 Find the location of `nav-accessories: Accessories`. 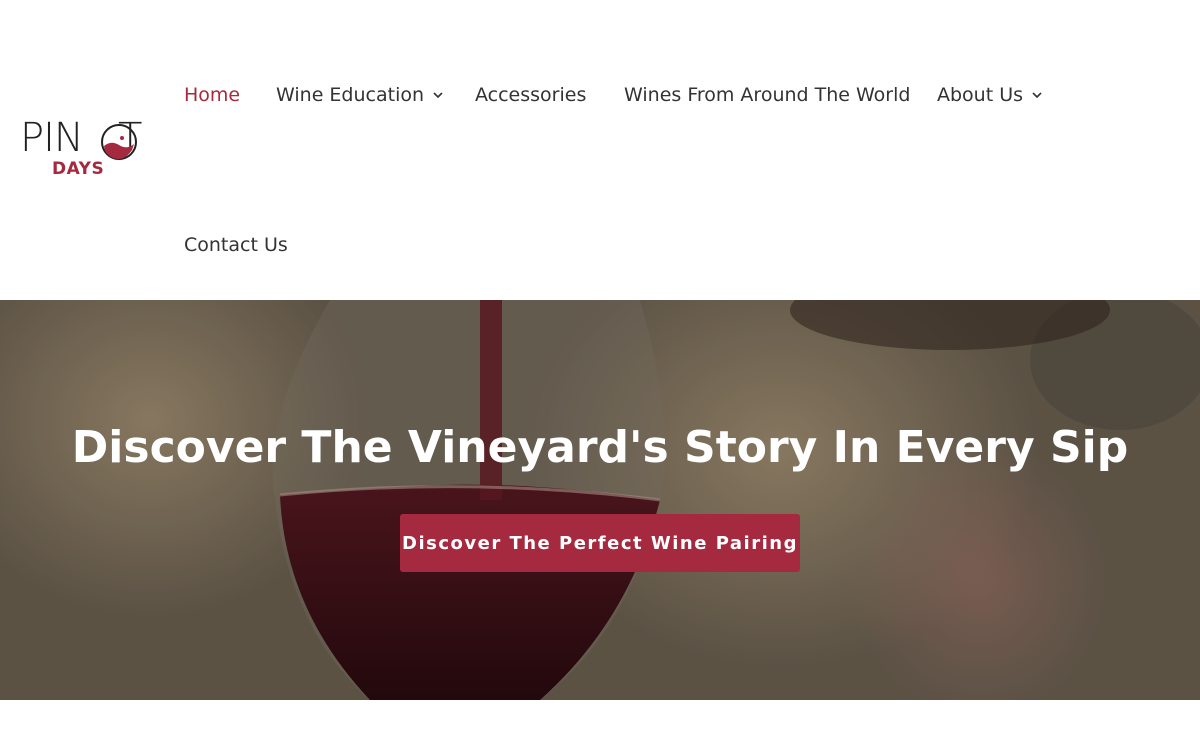

nav-accessories: Accessories is located at coordinates (530, 95).